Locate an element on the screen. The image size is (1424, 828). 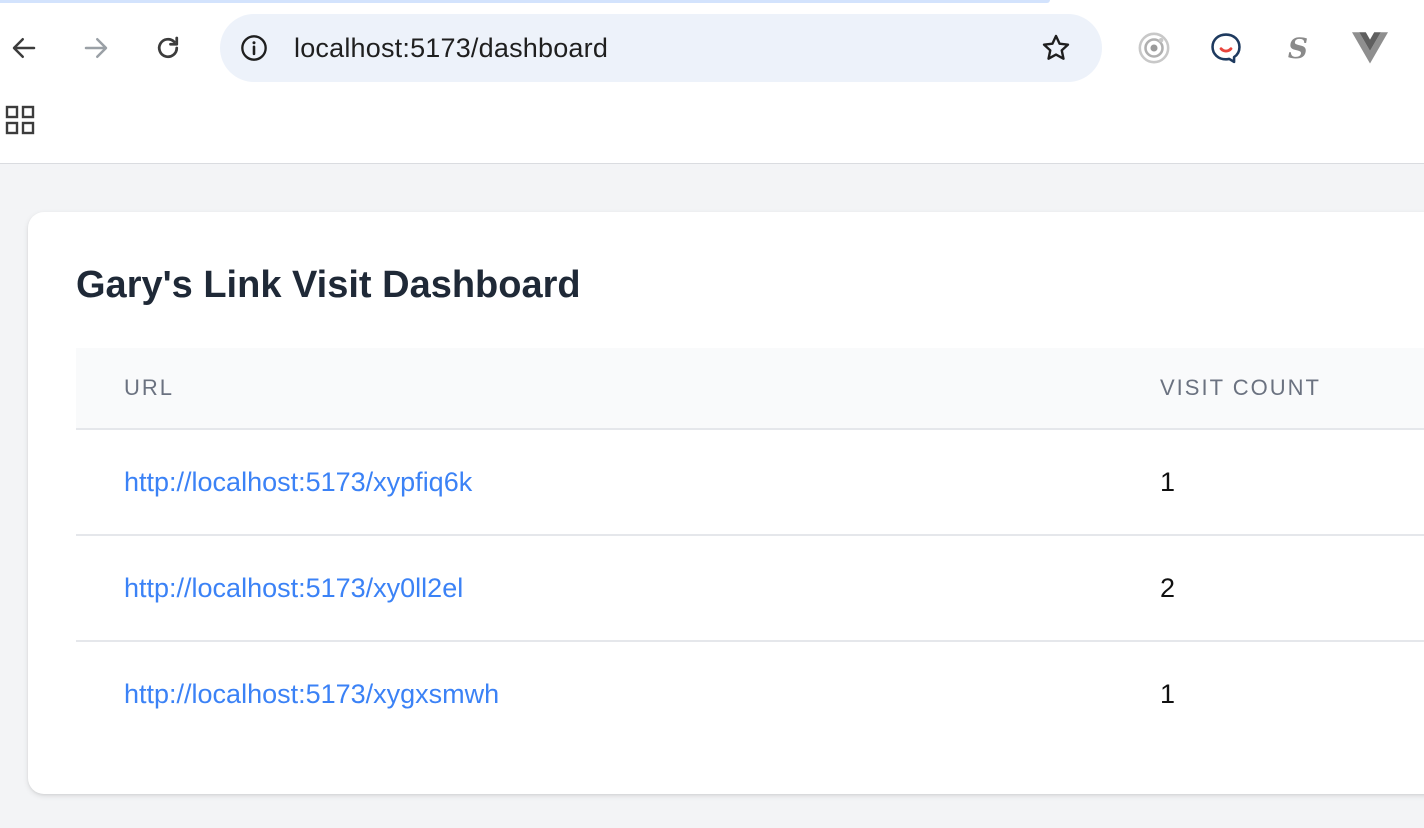
chat-bubble-icon is located at coordinates (1226, 48).